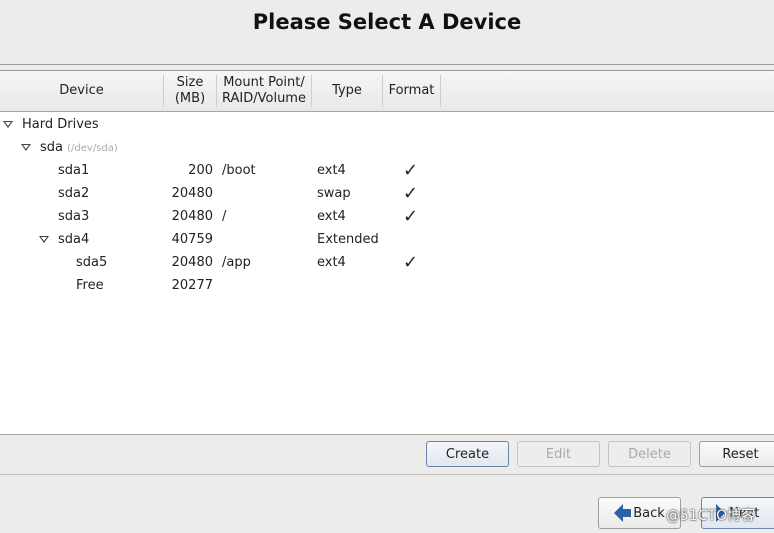 This screenshot has height=533, width=774. Describe the element at coordinates (387, 147) in the screenshot. I see `tree-row-disk: sda (/dev/sda)` at that location.